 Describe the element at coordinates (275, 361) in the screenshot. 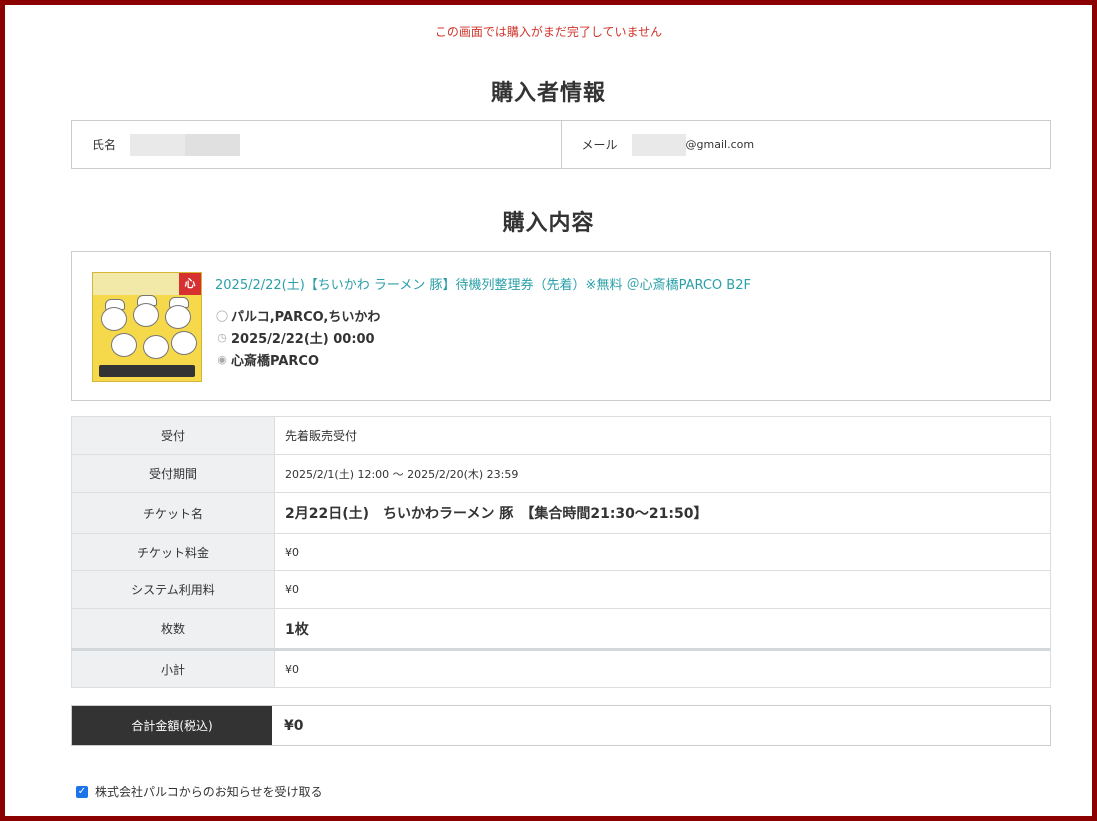

I see `venue-text: 心斎橋PARCO` at that location.